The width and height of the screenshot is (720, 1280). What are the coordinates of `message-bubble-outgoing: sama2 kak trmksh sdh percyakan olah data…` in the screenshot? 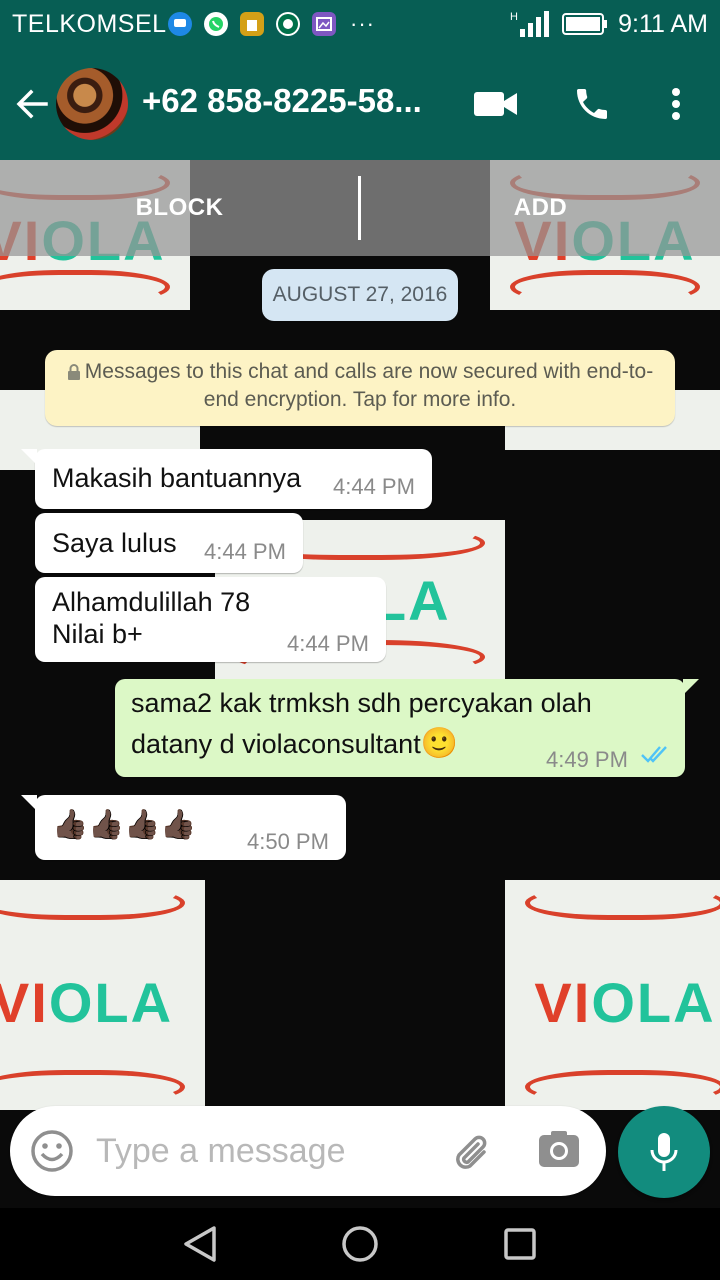 It's located at (407, 728).